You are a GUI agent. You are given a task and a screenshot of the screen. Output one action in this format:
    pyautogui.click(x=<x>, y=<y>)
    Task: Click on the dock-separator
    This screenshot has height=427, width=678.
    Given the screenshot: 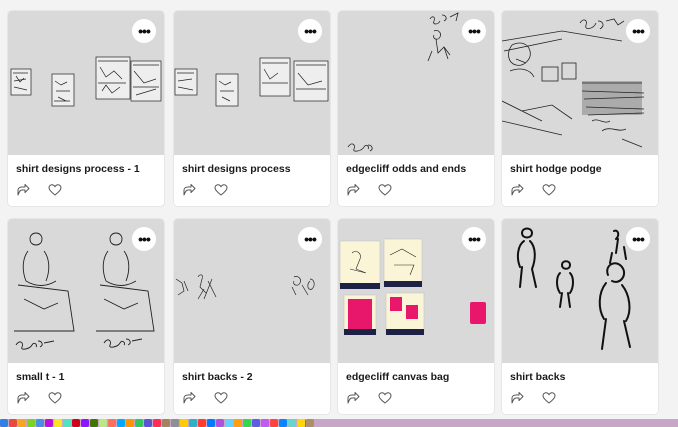 What is the action you would take?
    pyautogui.click(x=305, y=423)
    